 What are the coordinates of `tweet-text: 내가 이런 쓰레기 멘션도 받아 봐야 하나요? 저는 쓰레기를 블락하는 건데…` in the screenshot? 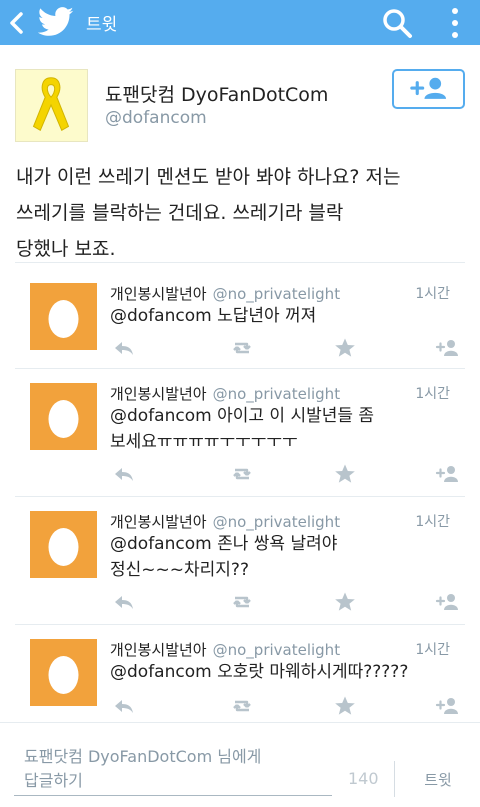 It's located at (208, 213).